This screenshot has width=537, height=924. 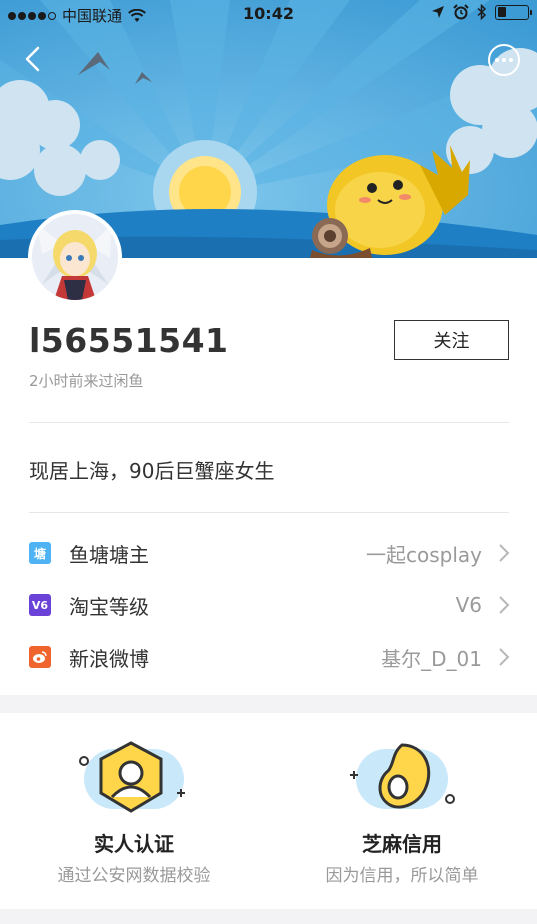 What do you see at coordinates (109, 554) in the screenshot?
I see `info-label: 鱼塘塘主` at bounding box center [109, 554].